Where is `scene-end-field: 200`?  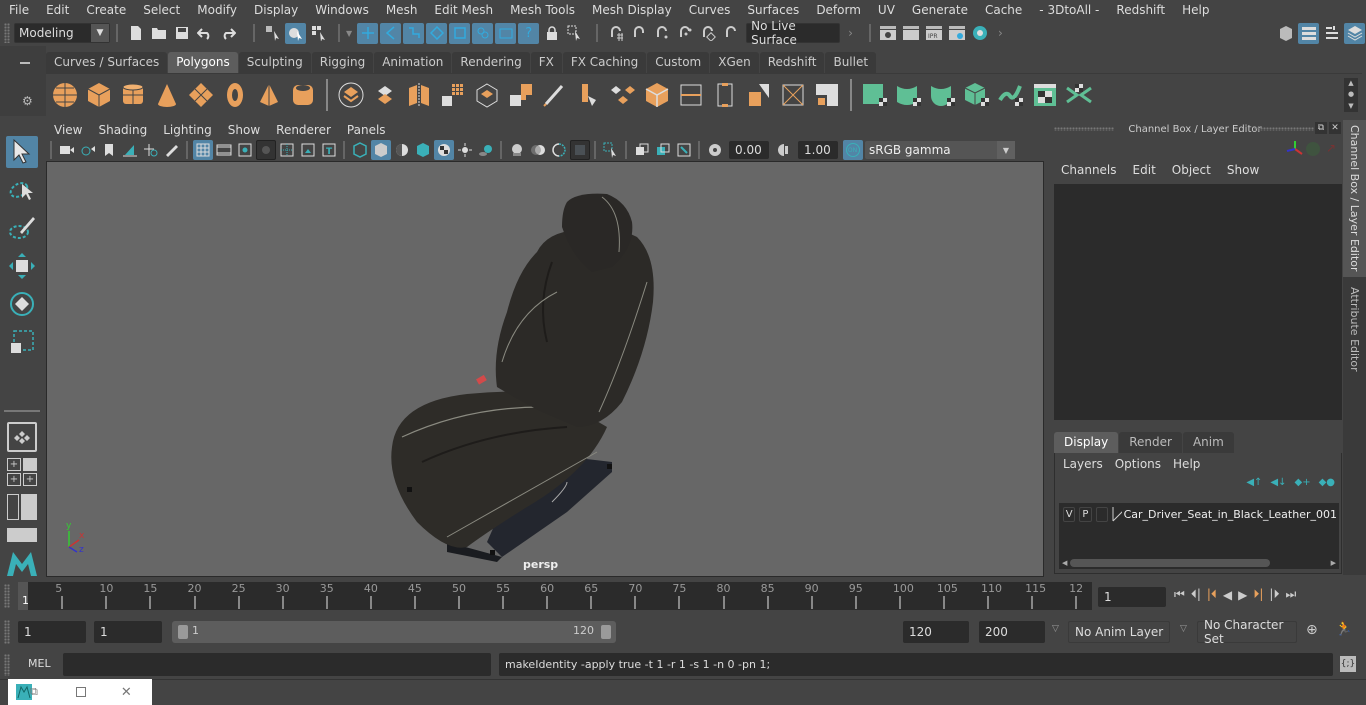 scene-end-field: 200 is located at coordinates (1012, 632).